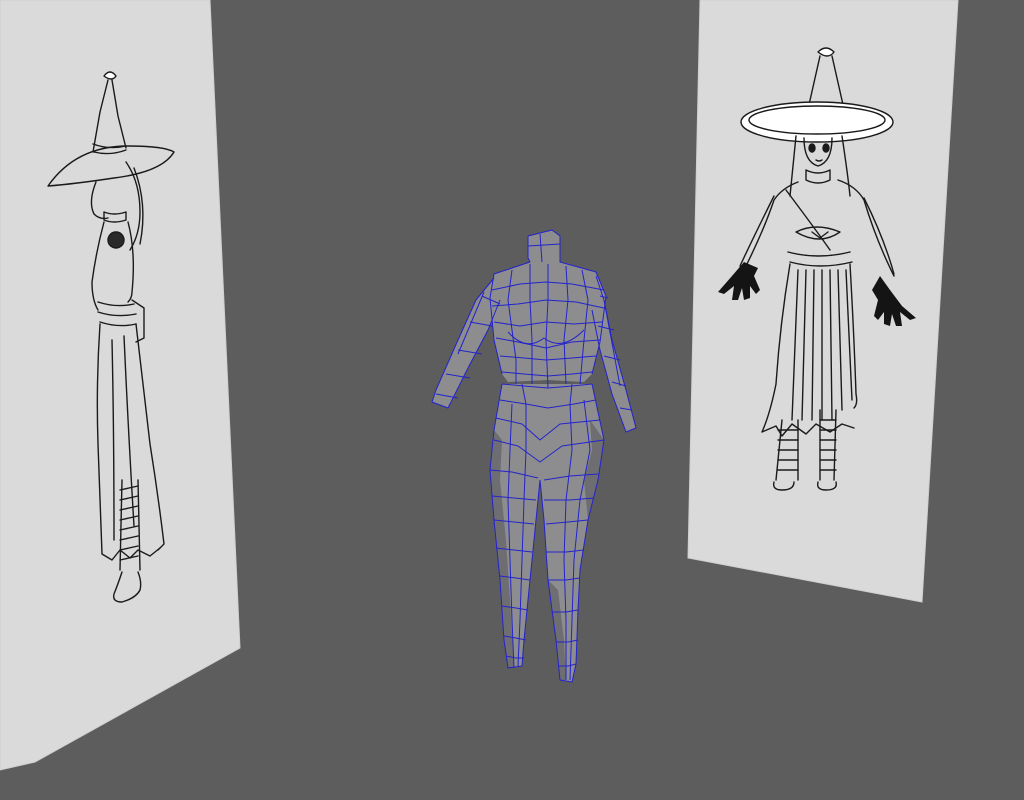 The image size is (1024, 800). What do you see at coordinates (534, 456) in the screenshot?
I see `base-body-mesh-icon` at bounding box center [534, 456].